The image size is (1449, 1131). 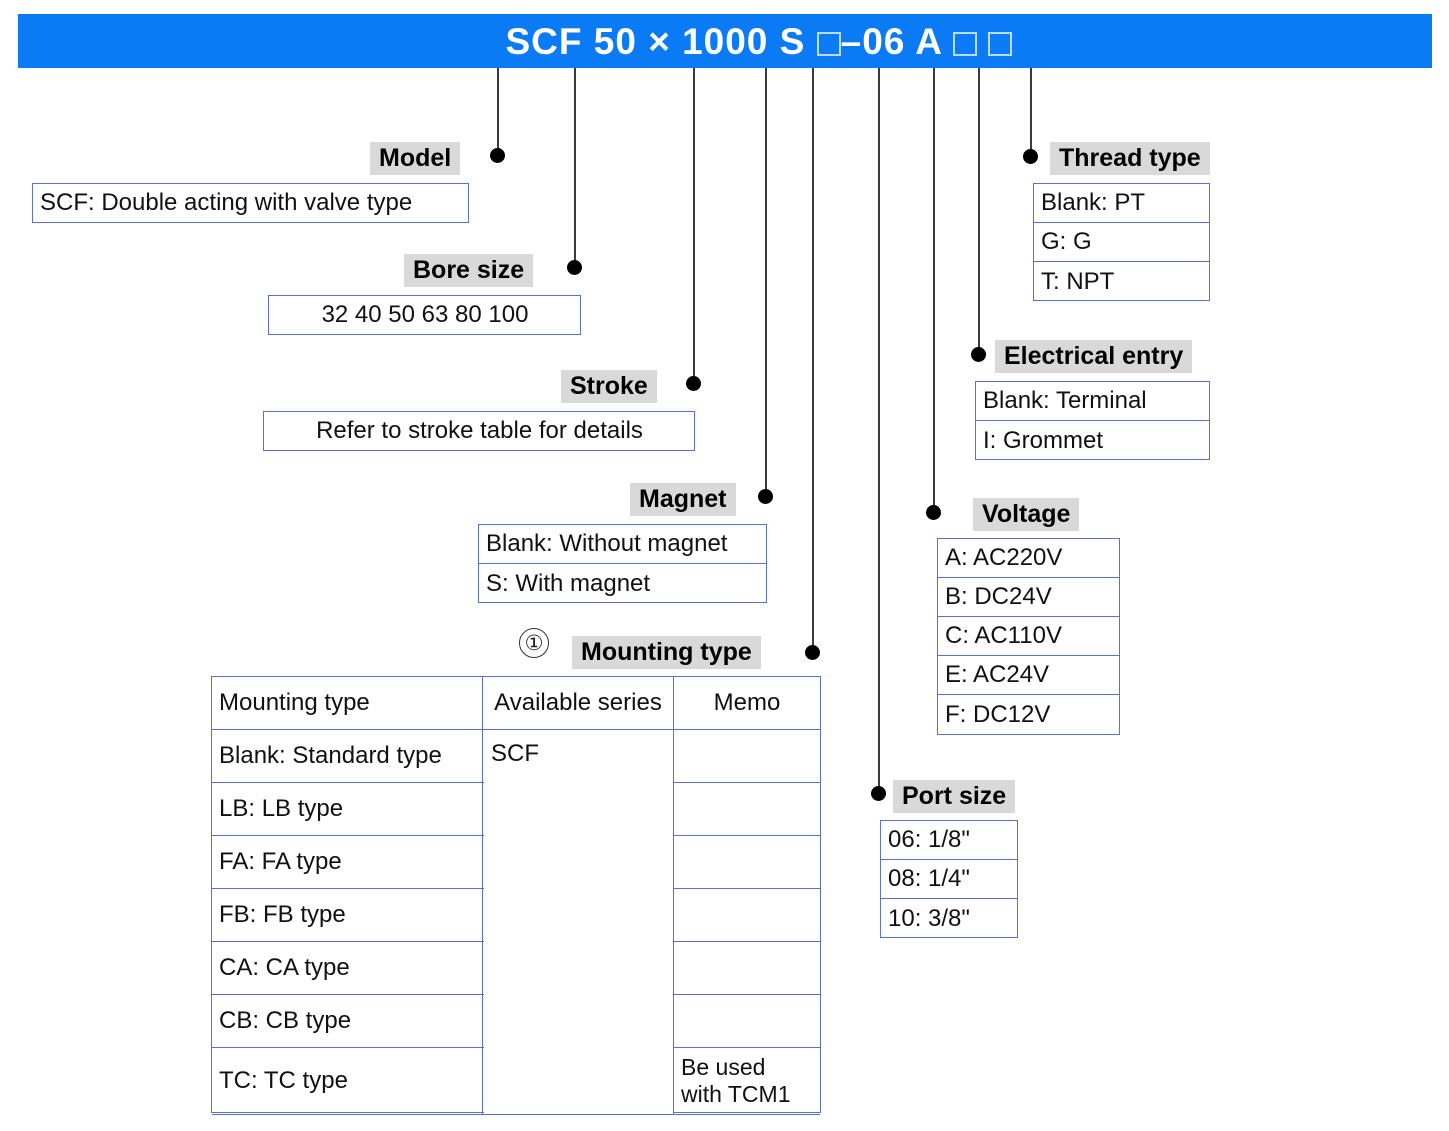 I want to click on product-code-bar: SCF 50 × 1000 S –06 A, so click(x=725, y=41).